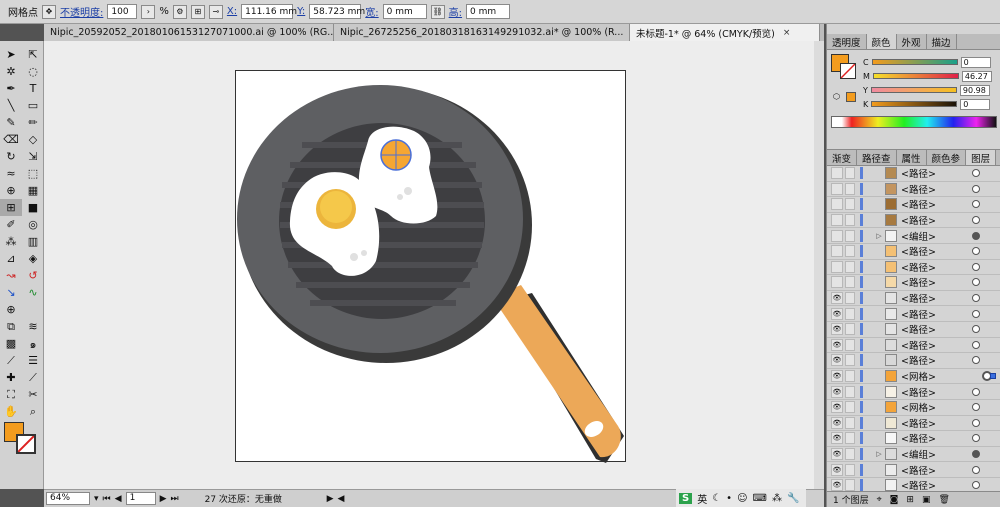  Describe the element at coordinates (879, 500) in the screenshot. I see `locate-object-icon: ⌖` at that location.